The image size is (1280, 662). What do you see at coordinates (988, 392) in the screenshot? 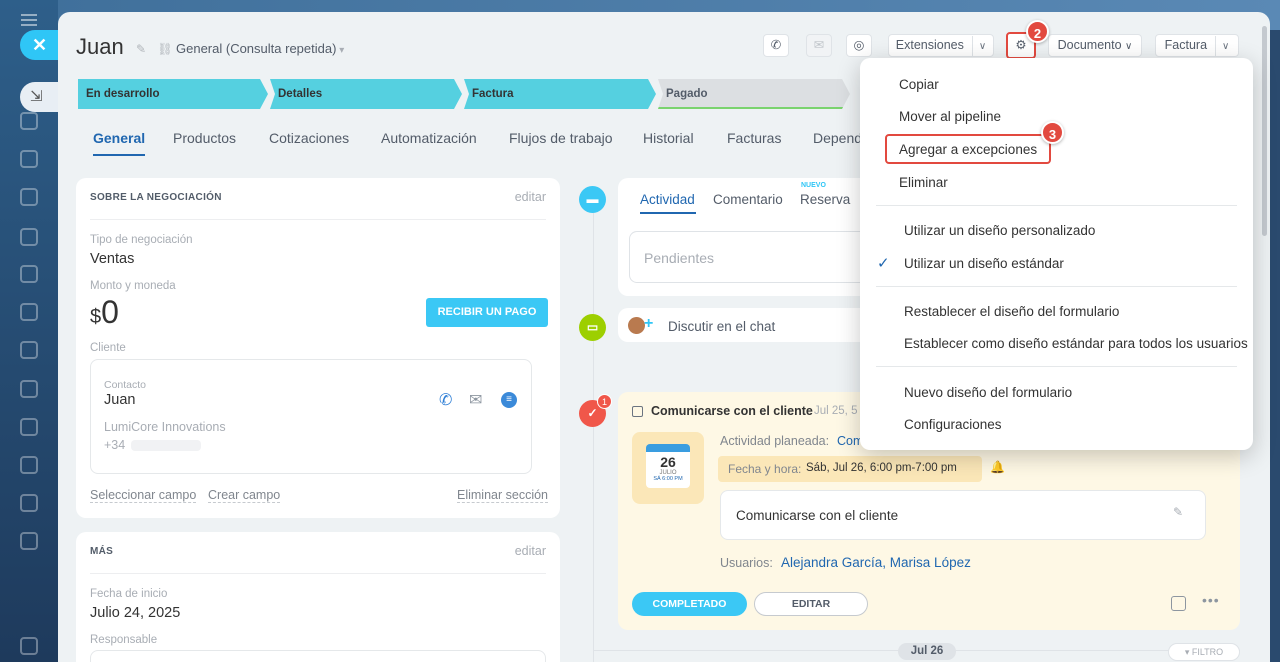
I see `menu-item-new-layout: Nuevo diseño del formulario` at bounding box center [988, 392].